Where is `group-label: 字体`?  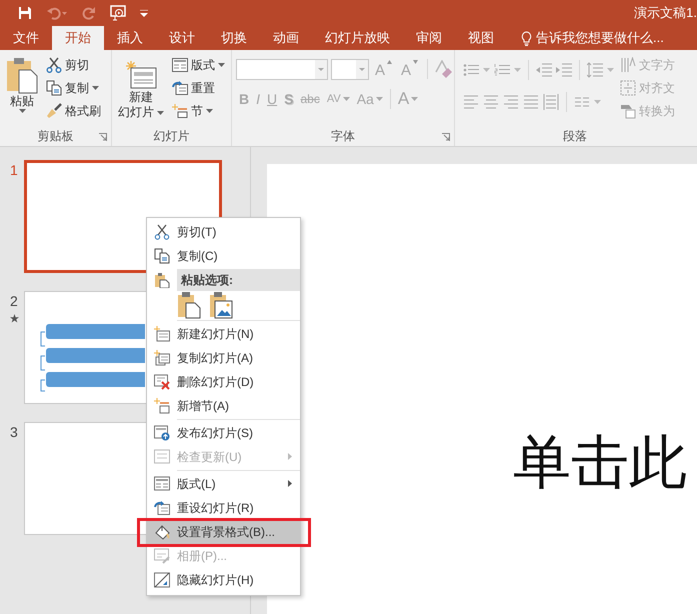
group-label: 字体 is located at coordinates (343, 136).